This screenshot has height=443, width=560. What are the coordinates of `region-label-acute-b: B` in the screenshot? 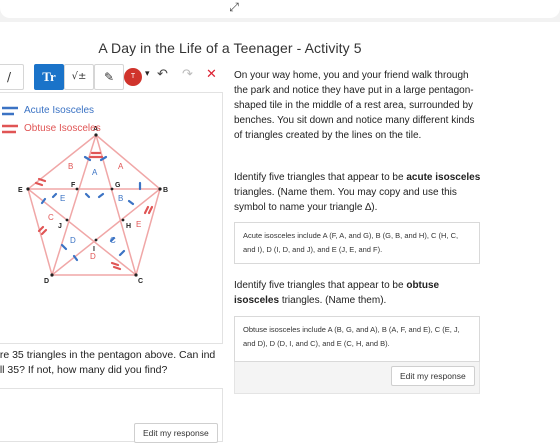 It's located at (120, 198).